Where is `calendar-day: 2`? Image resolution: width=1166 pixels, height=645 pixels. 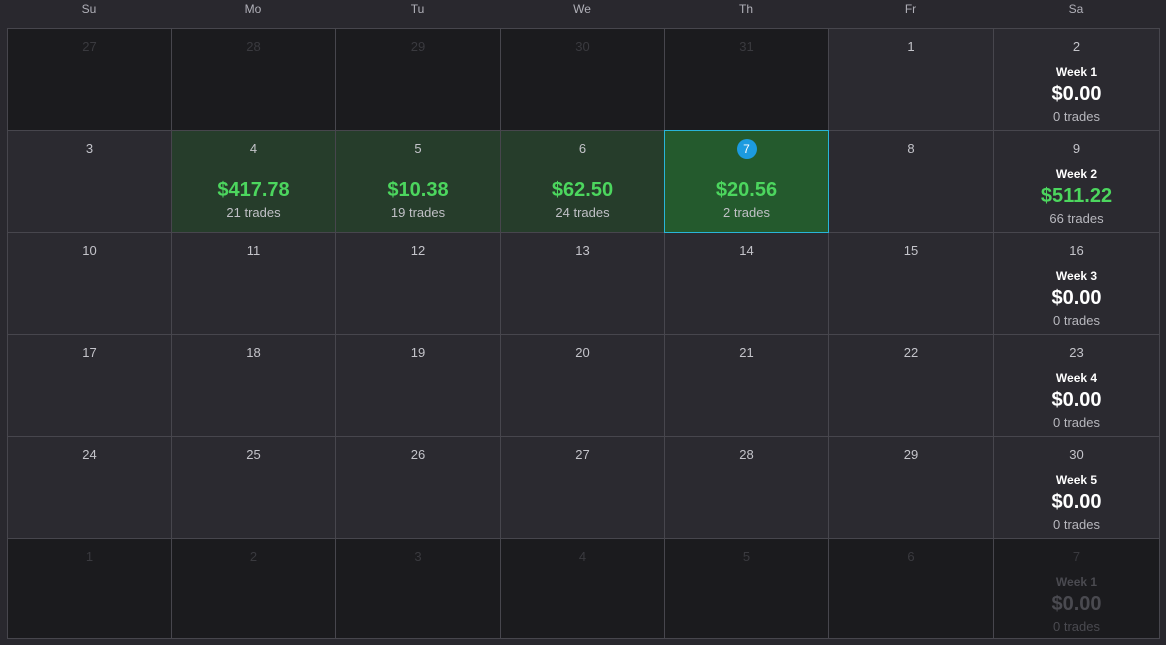 calendar-day: 2 is located at coordinates (253, 588).